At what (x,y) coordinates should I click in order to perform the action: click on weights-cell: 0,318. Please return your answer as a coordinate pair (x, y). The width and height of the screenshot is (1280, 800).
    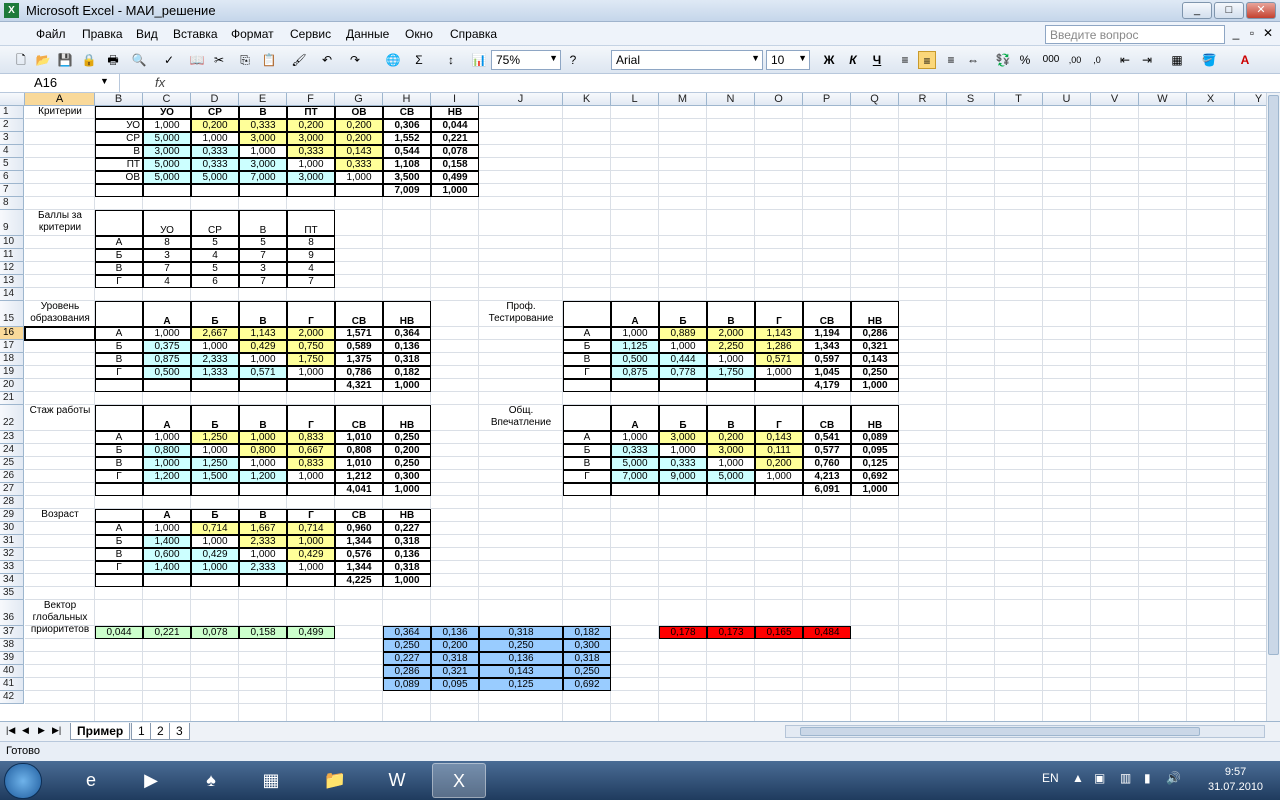
    Looking at the image, I should click on (587, 658).